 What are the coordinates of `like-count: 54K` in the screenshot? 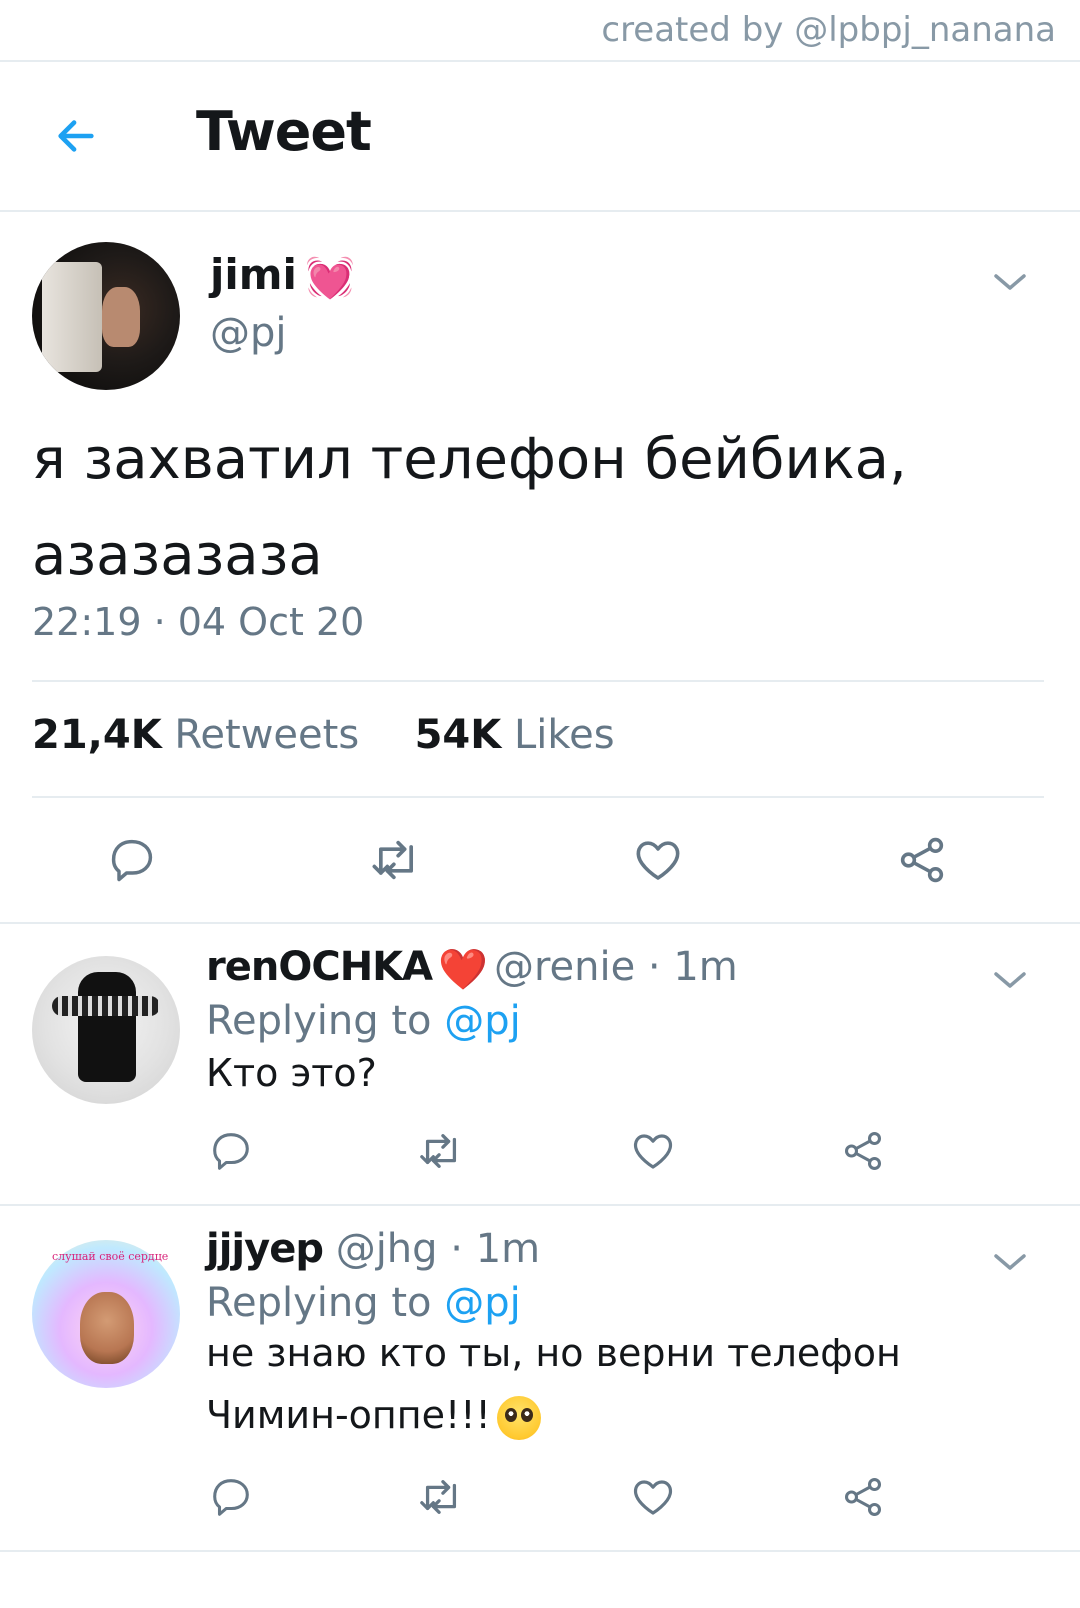 It's located at (458, 735).